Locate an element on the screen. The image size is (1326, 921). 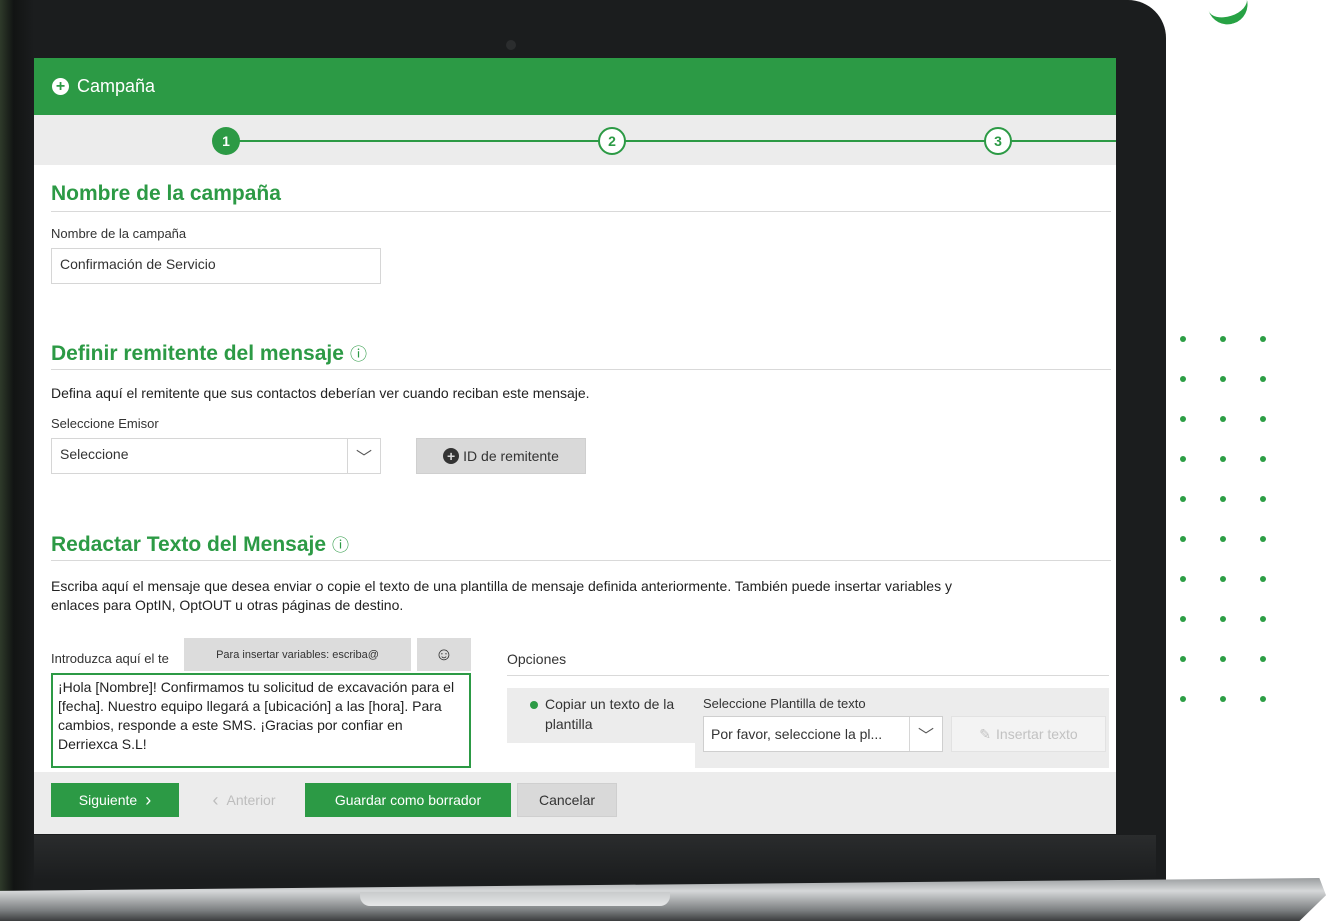
campaign-name-label: Nombre de la campaña is located at coordinates (119, 233).